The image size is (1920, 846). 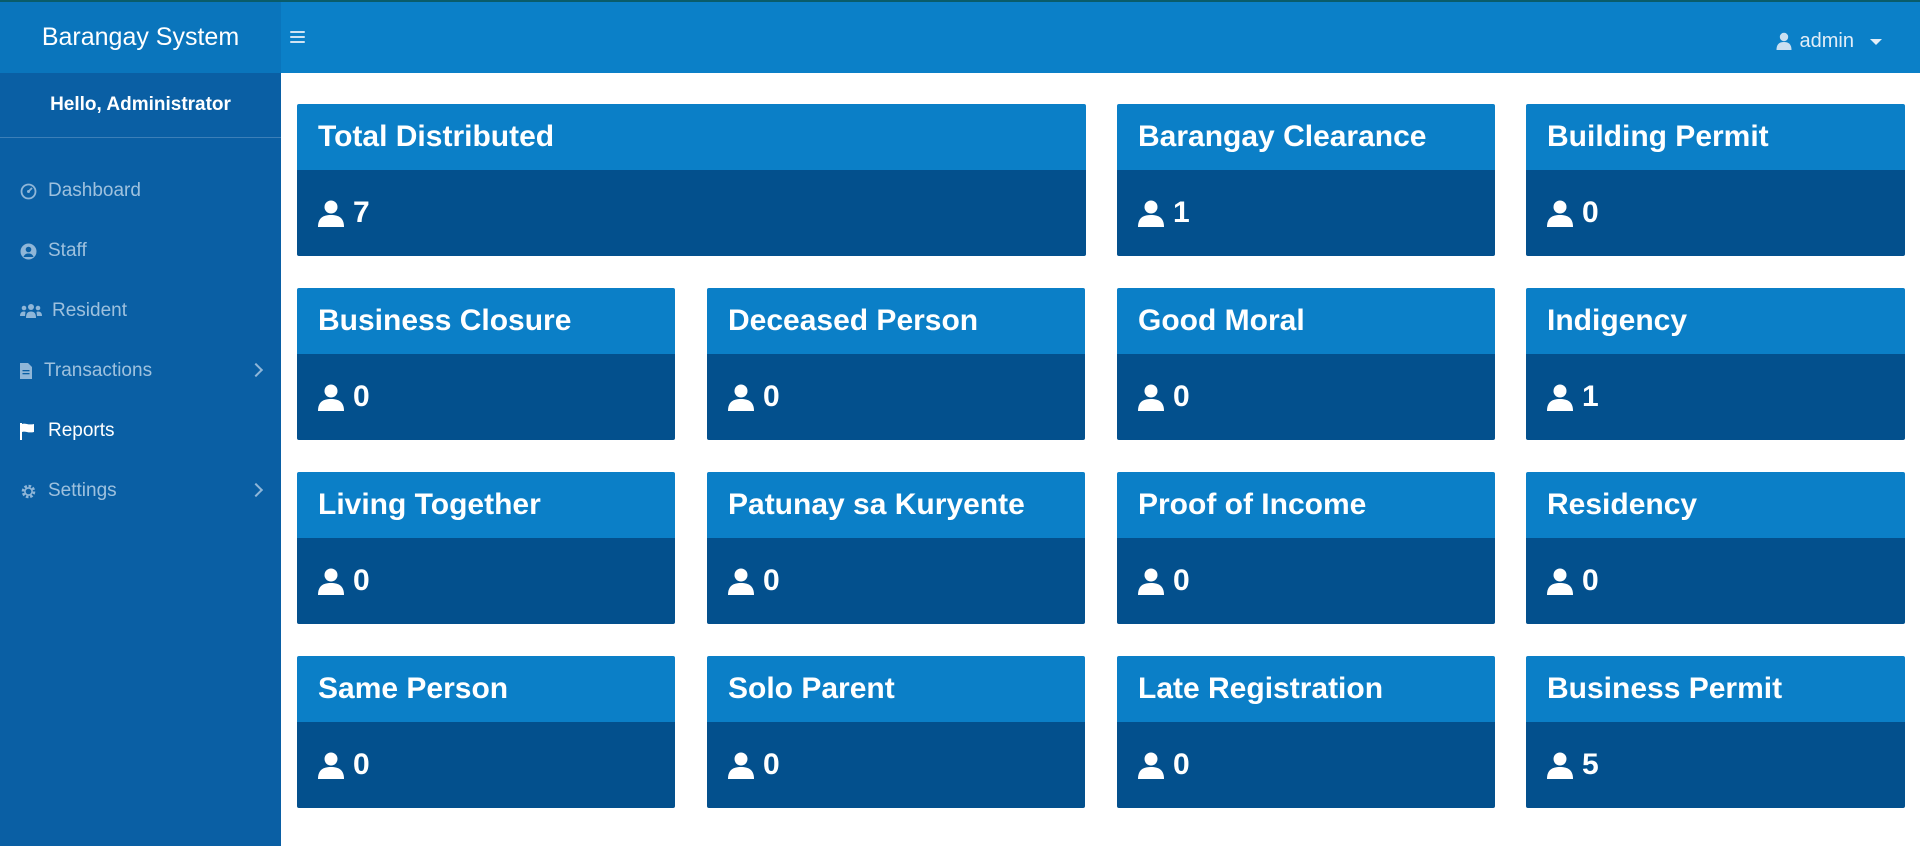 I want to click on card-body: 7, so click(x=691, y=213).